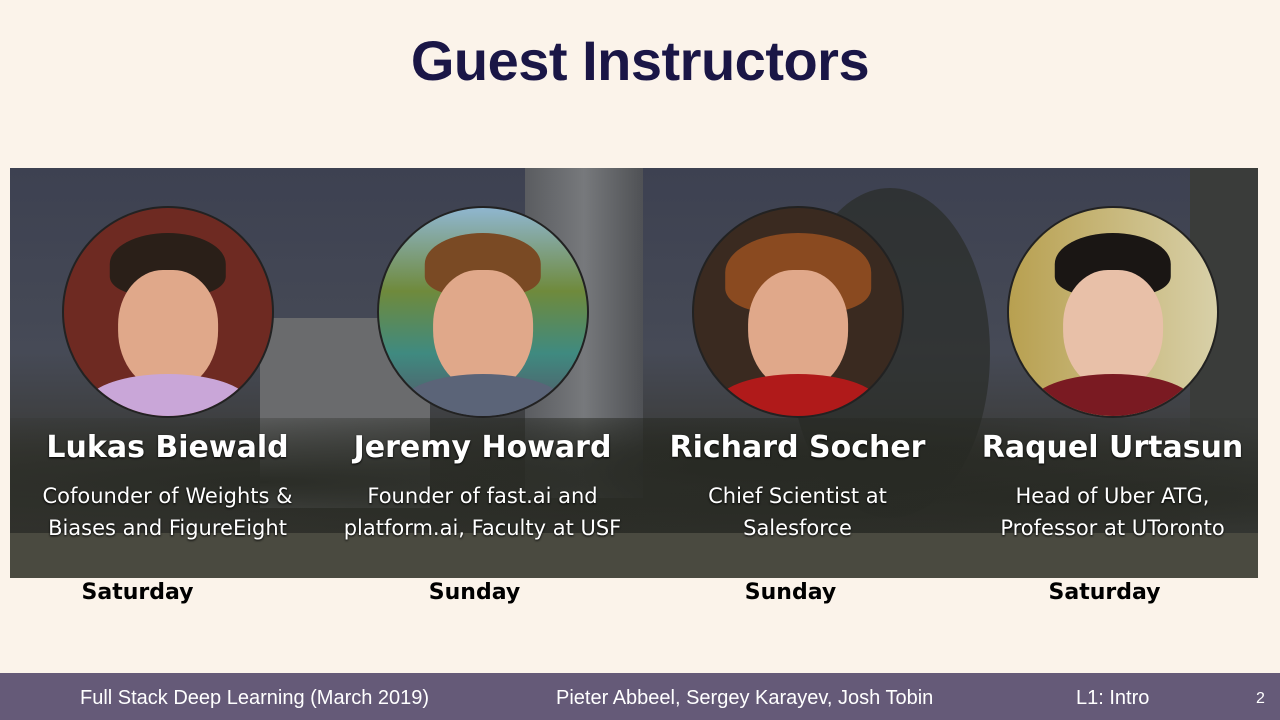 The image size is (1280, 720). What do you see at coordinates (1260, 698) in the screenshot?
I see `page-number: 2` at bounding box center [1260, 698].